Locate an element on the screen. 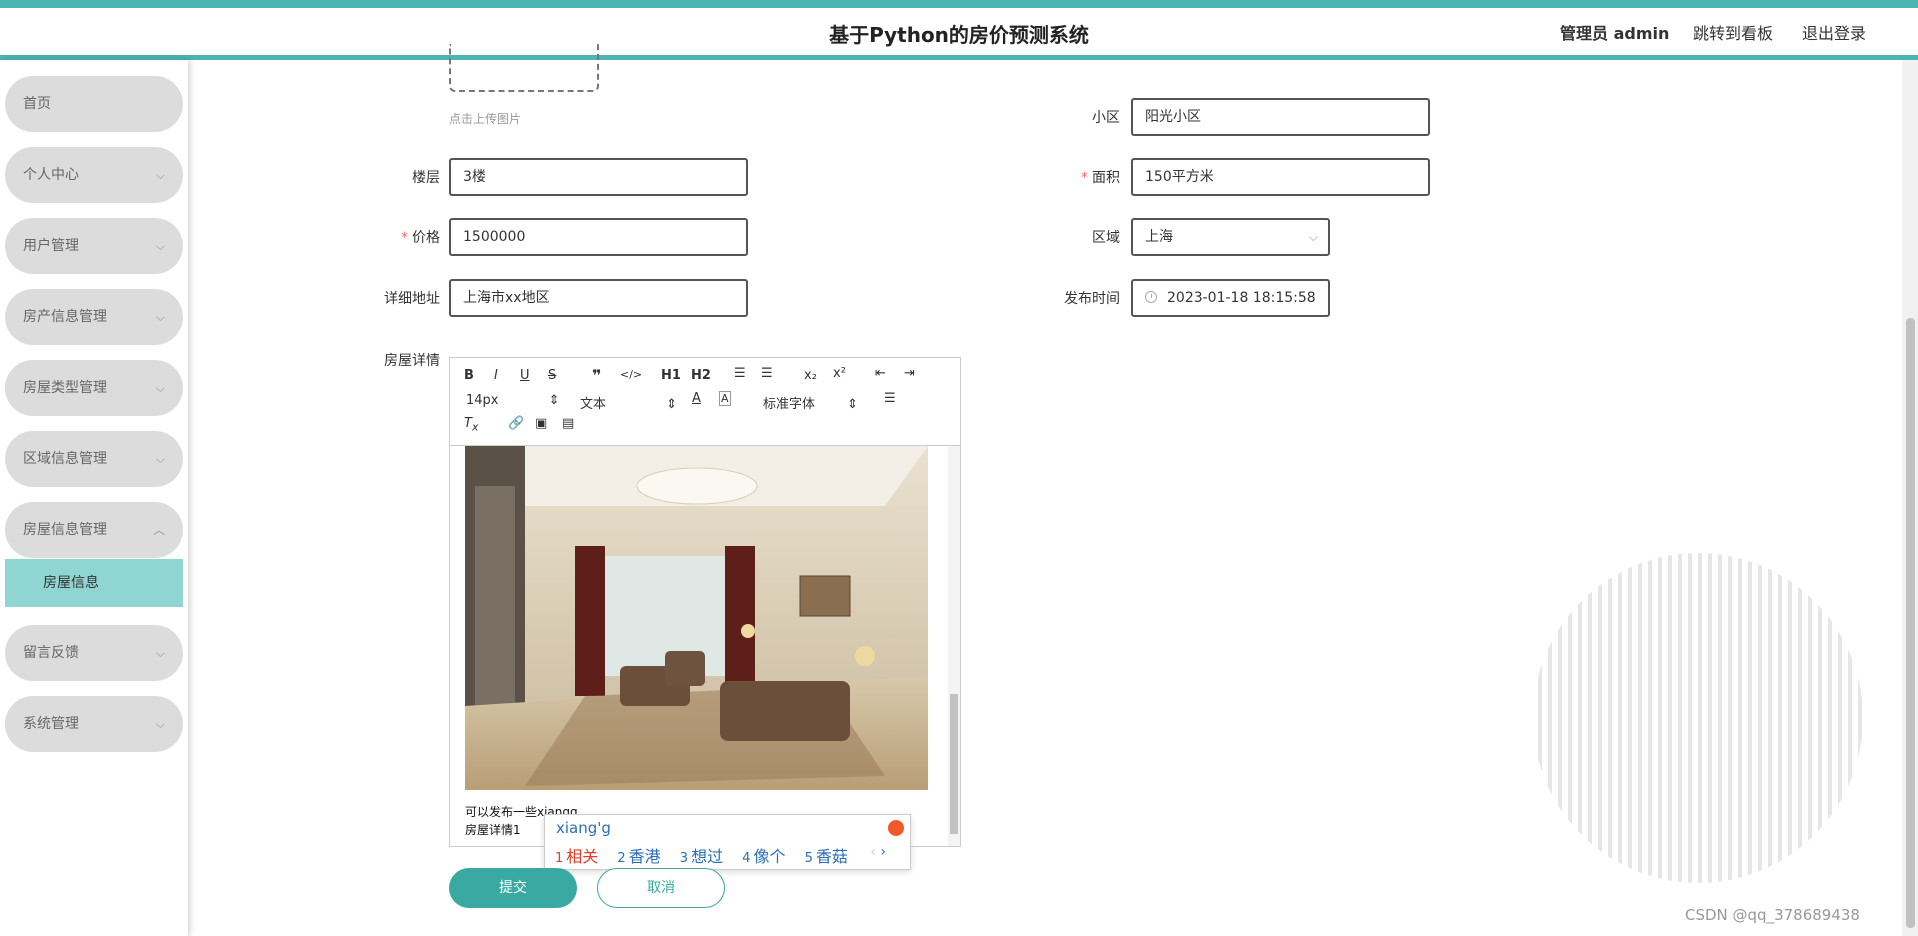  underline-icon: U is located at coordinates (525, 375).